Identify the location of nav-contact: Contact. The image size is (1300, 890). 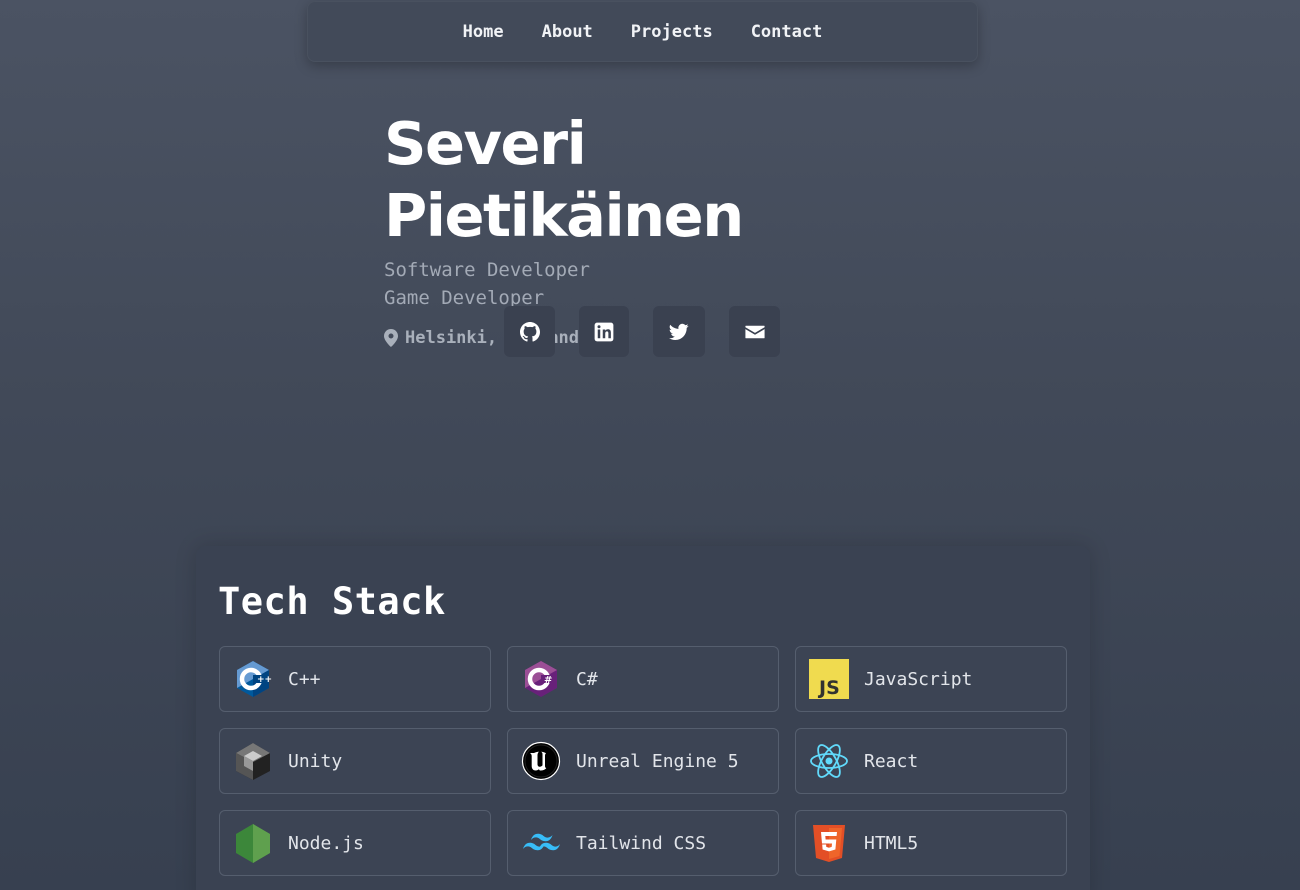
(787, 32).